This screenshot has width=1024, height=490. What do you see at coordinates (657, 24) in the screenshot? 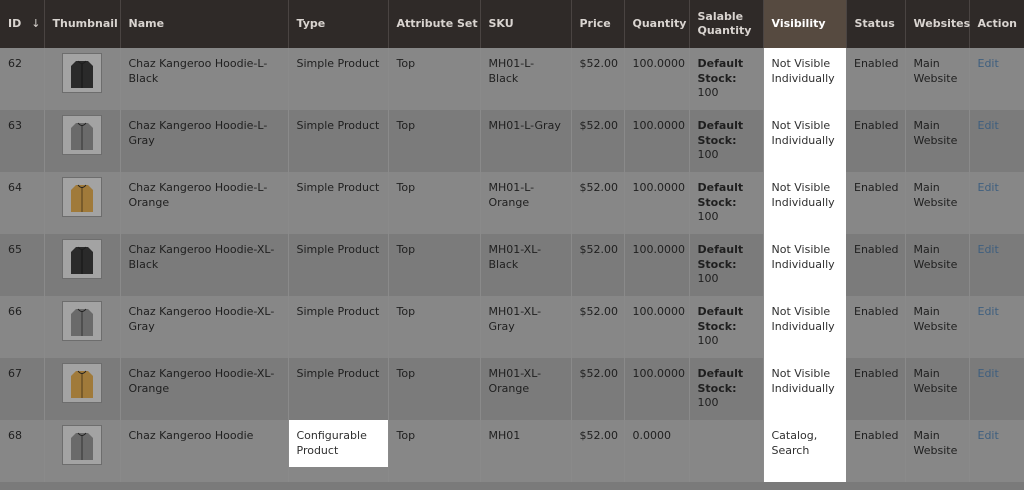
I see `column-header-quantity: Quantity` at bounding box center [657, 24].